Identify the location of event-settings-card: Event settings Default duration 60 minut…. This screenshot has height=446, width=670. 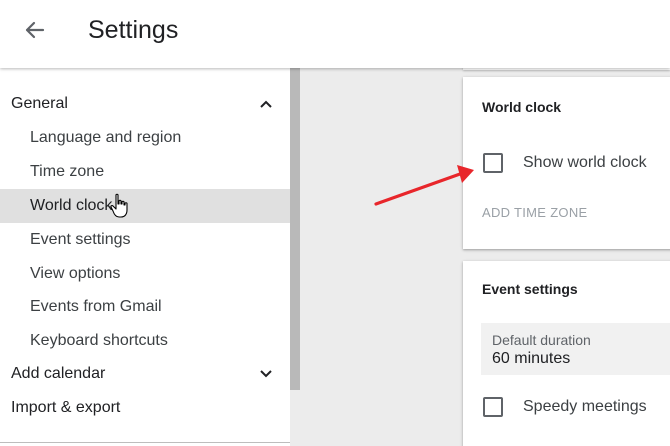
(566, 353).